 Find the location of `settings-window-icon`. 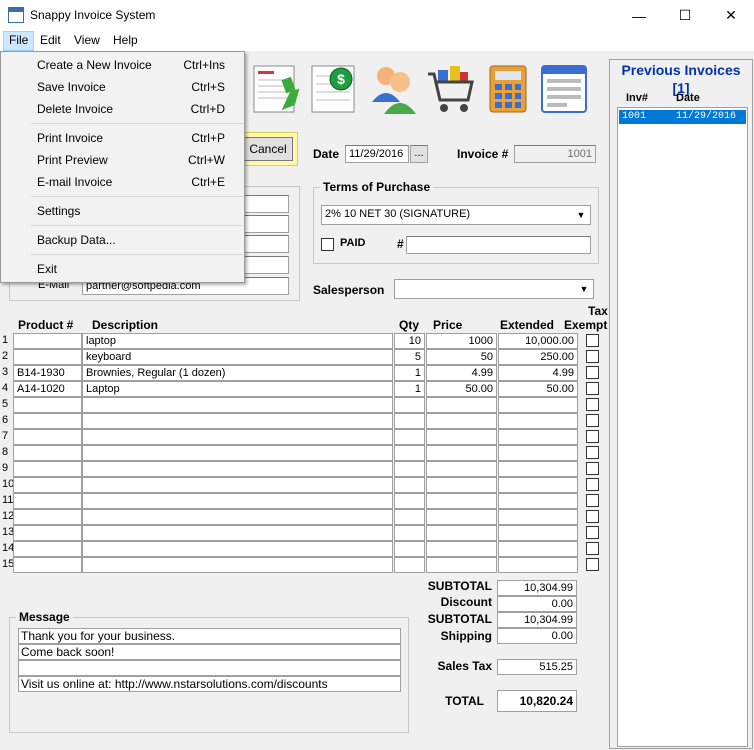

settings-window-icon is located at coordinates (564, 89).